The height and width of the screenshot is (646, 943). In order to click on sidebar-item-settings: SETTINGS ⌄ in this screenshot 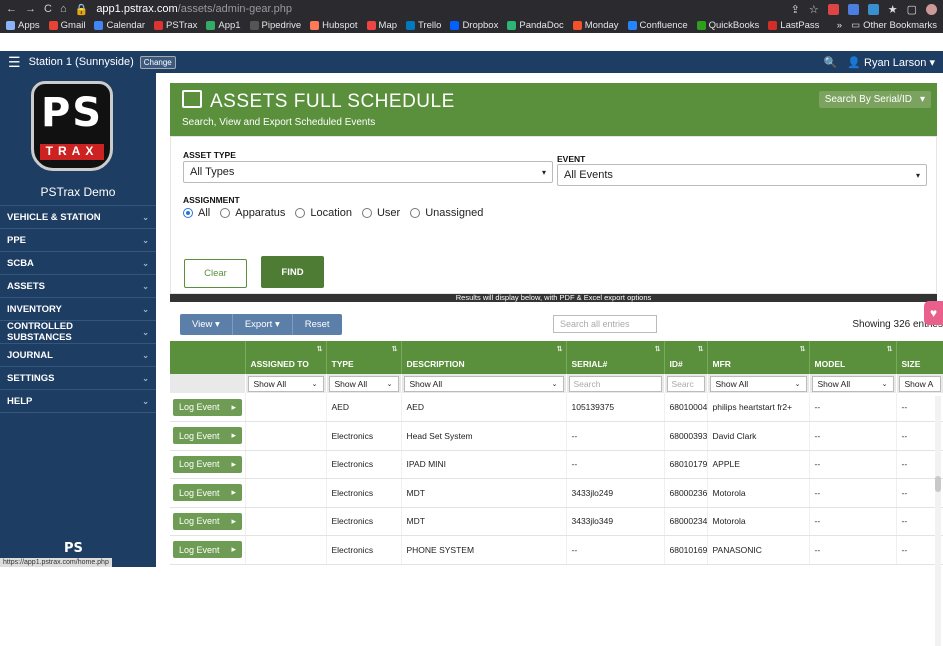, I will do `click(78, 378)`.